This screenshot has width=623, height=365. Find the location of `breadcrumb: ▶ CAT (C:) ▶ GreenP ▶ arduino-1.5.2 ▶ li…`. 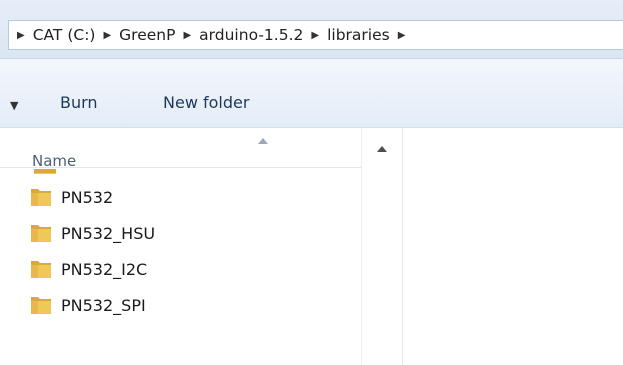

breadcrumb: ▶ CAT (C:) ▶ GreenP ▶ arduino-1.5.2 ▶ li… is located at coordinates (315, 35).